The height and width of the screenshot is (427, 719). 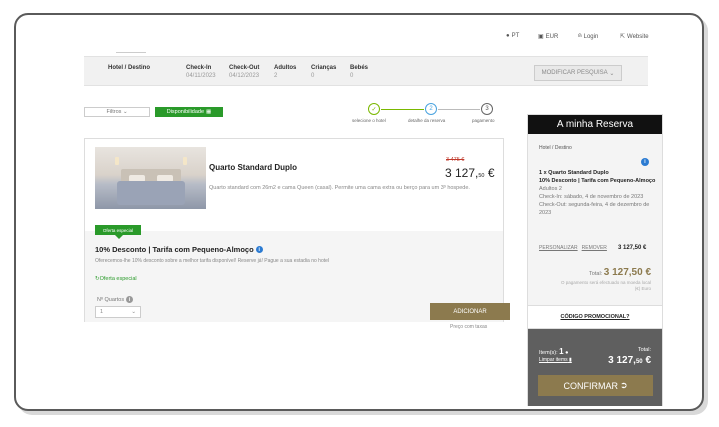 I want to click on money-icon: ▣, so click(x=541, y=37).